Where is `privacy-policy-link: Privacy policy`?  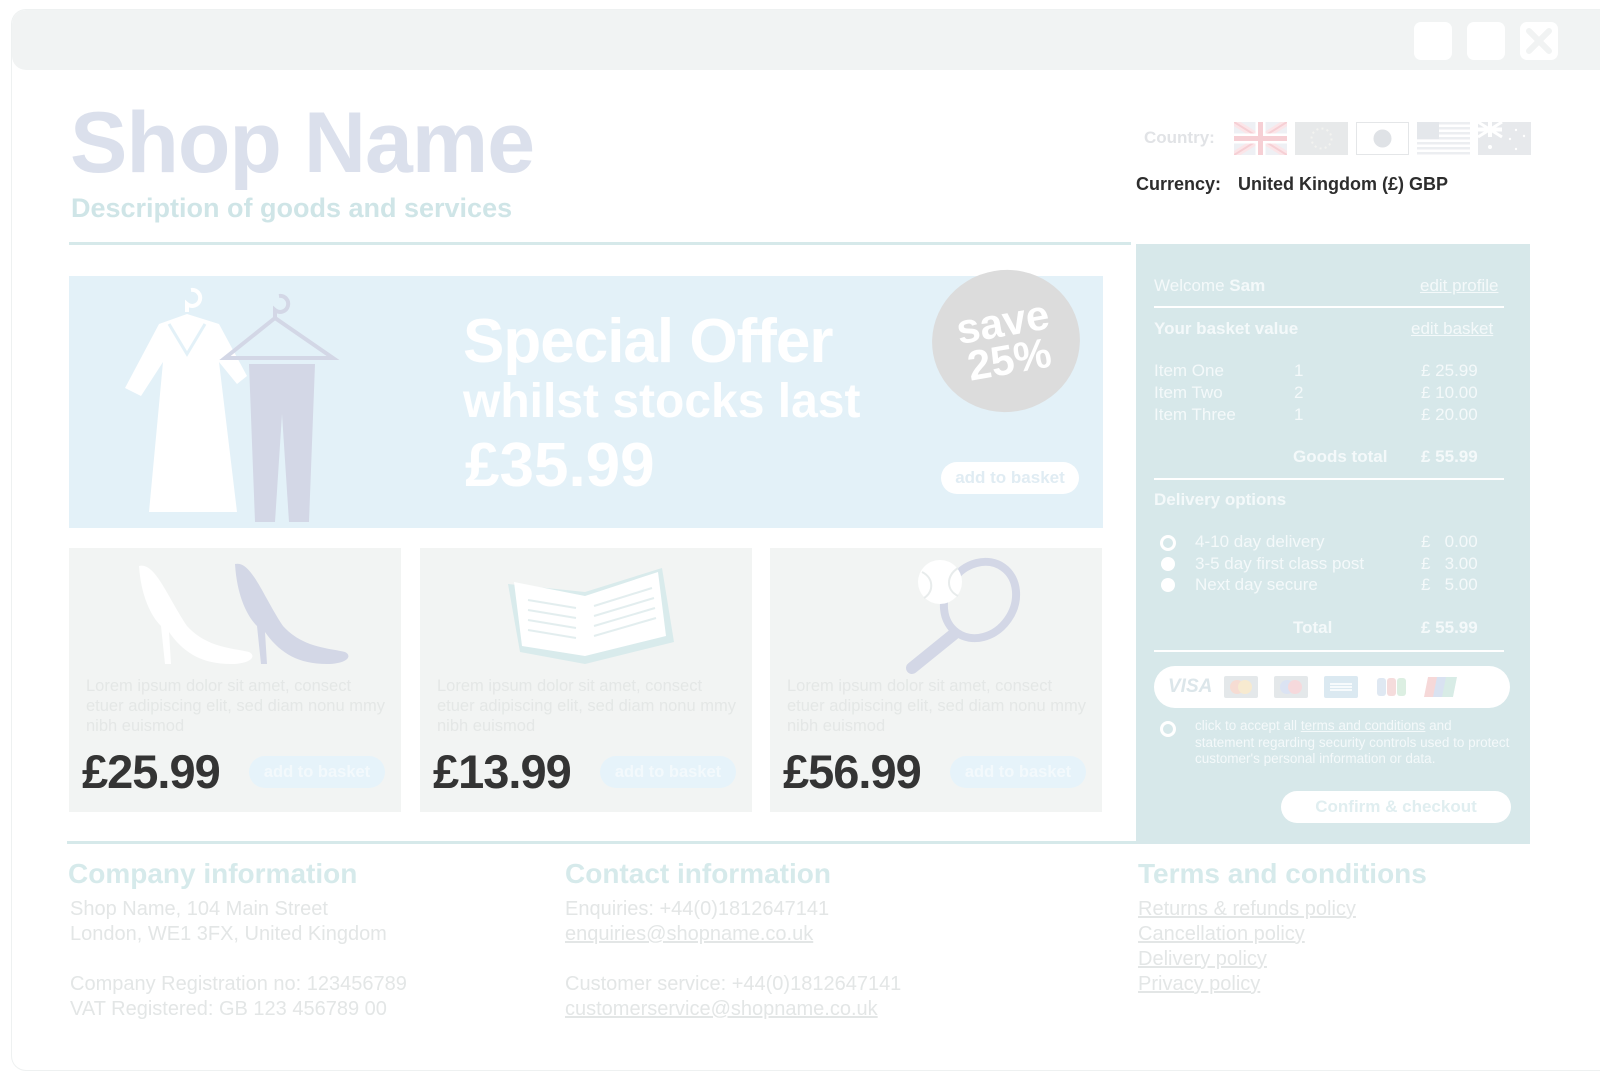
privacy-policy-link: Privacy policy is located at coordinates (1199, 984).